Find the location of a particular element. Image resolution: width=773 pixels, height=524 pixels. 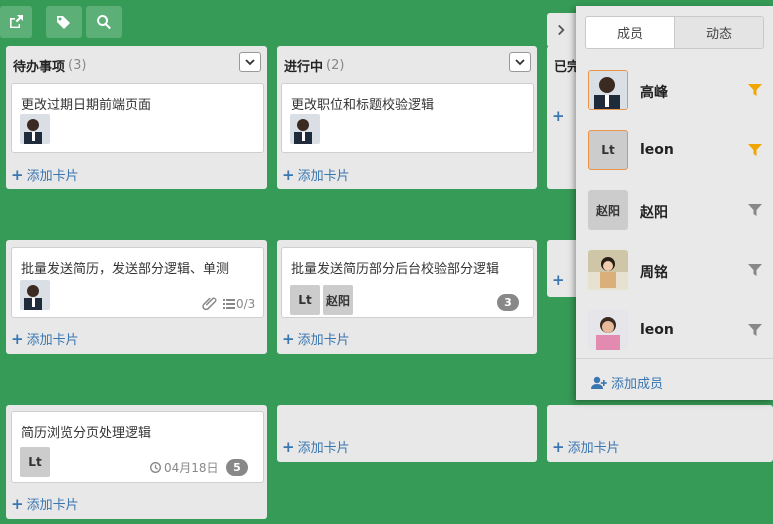

member-item: 周铭 is located at coordinates (674, 280).